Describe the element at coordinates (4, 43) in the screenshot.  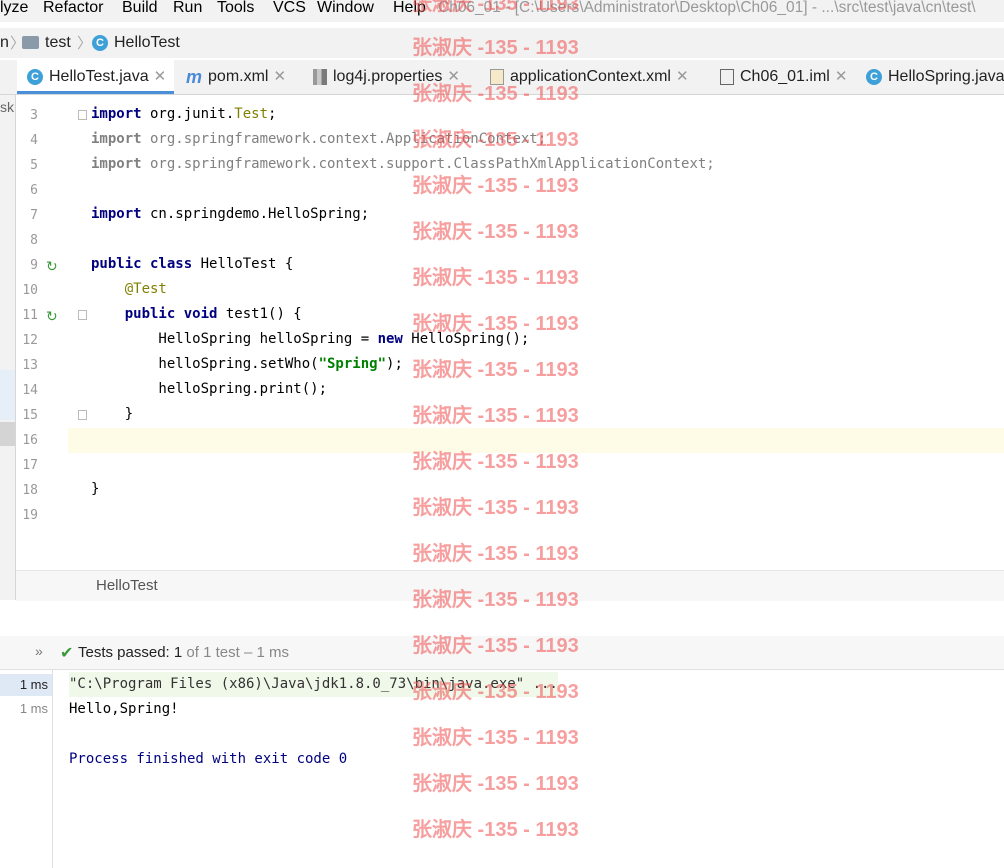
I see `breadcrumb-item-root: n` at that location.